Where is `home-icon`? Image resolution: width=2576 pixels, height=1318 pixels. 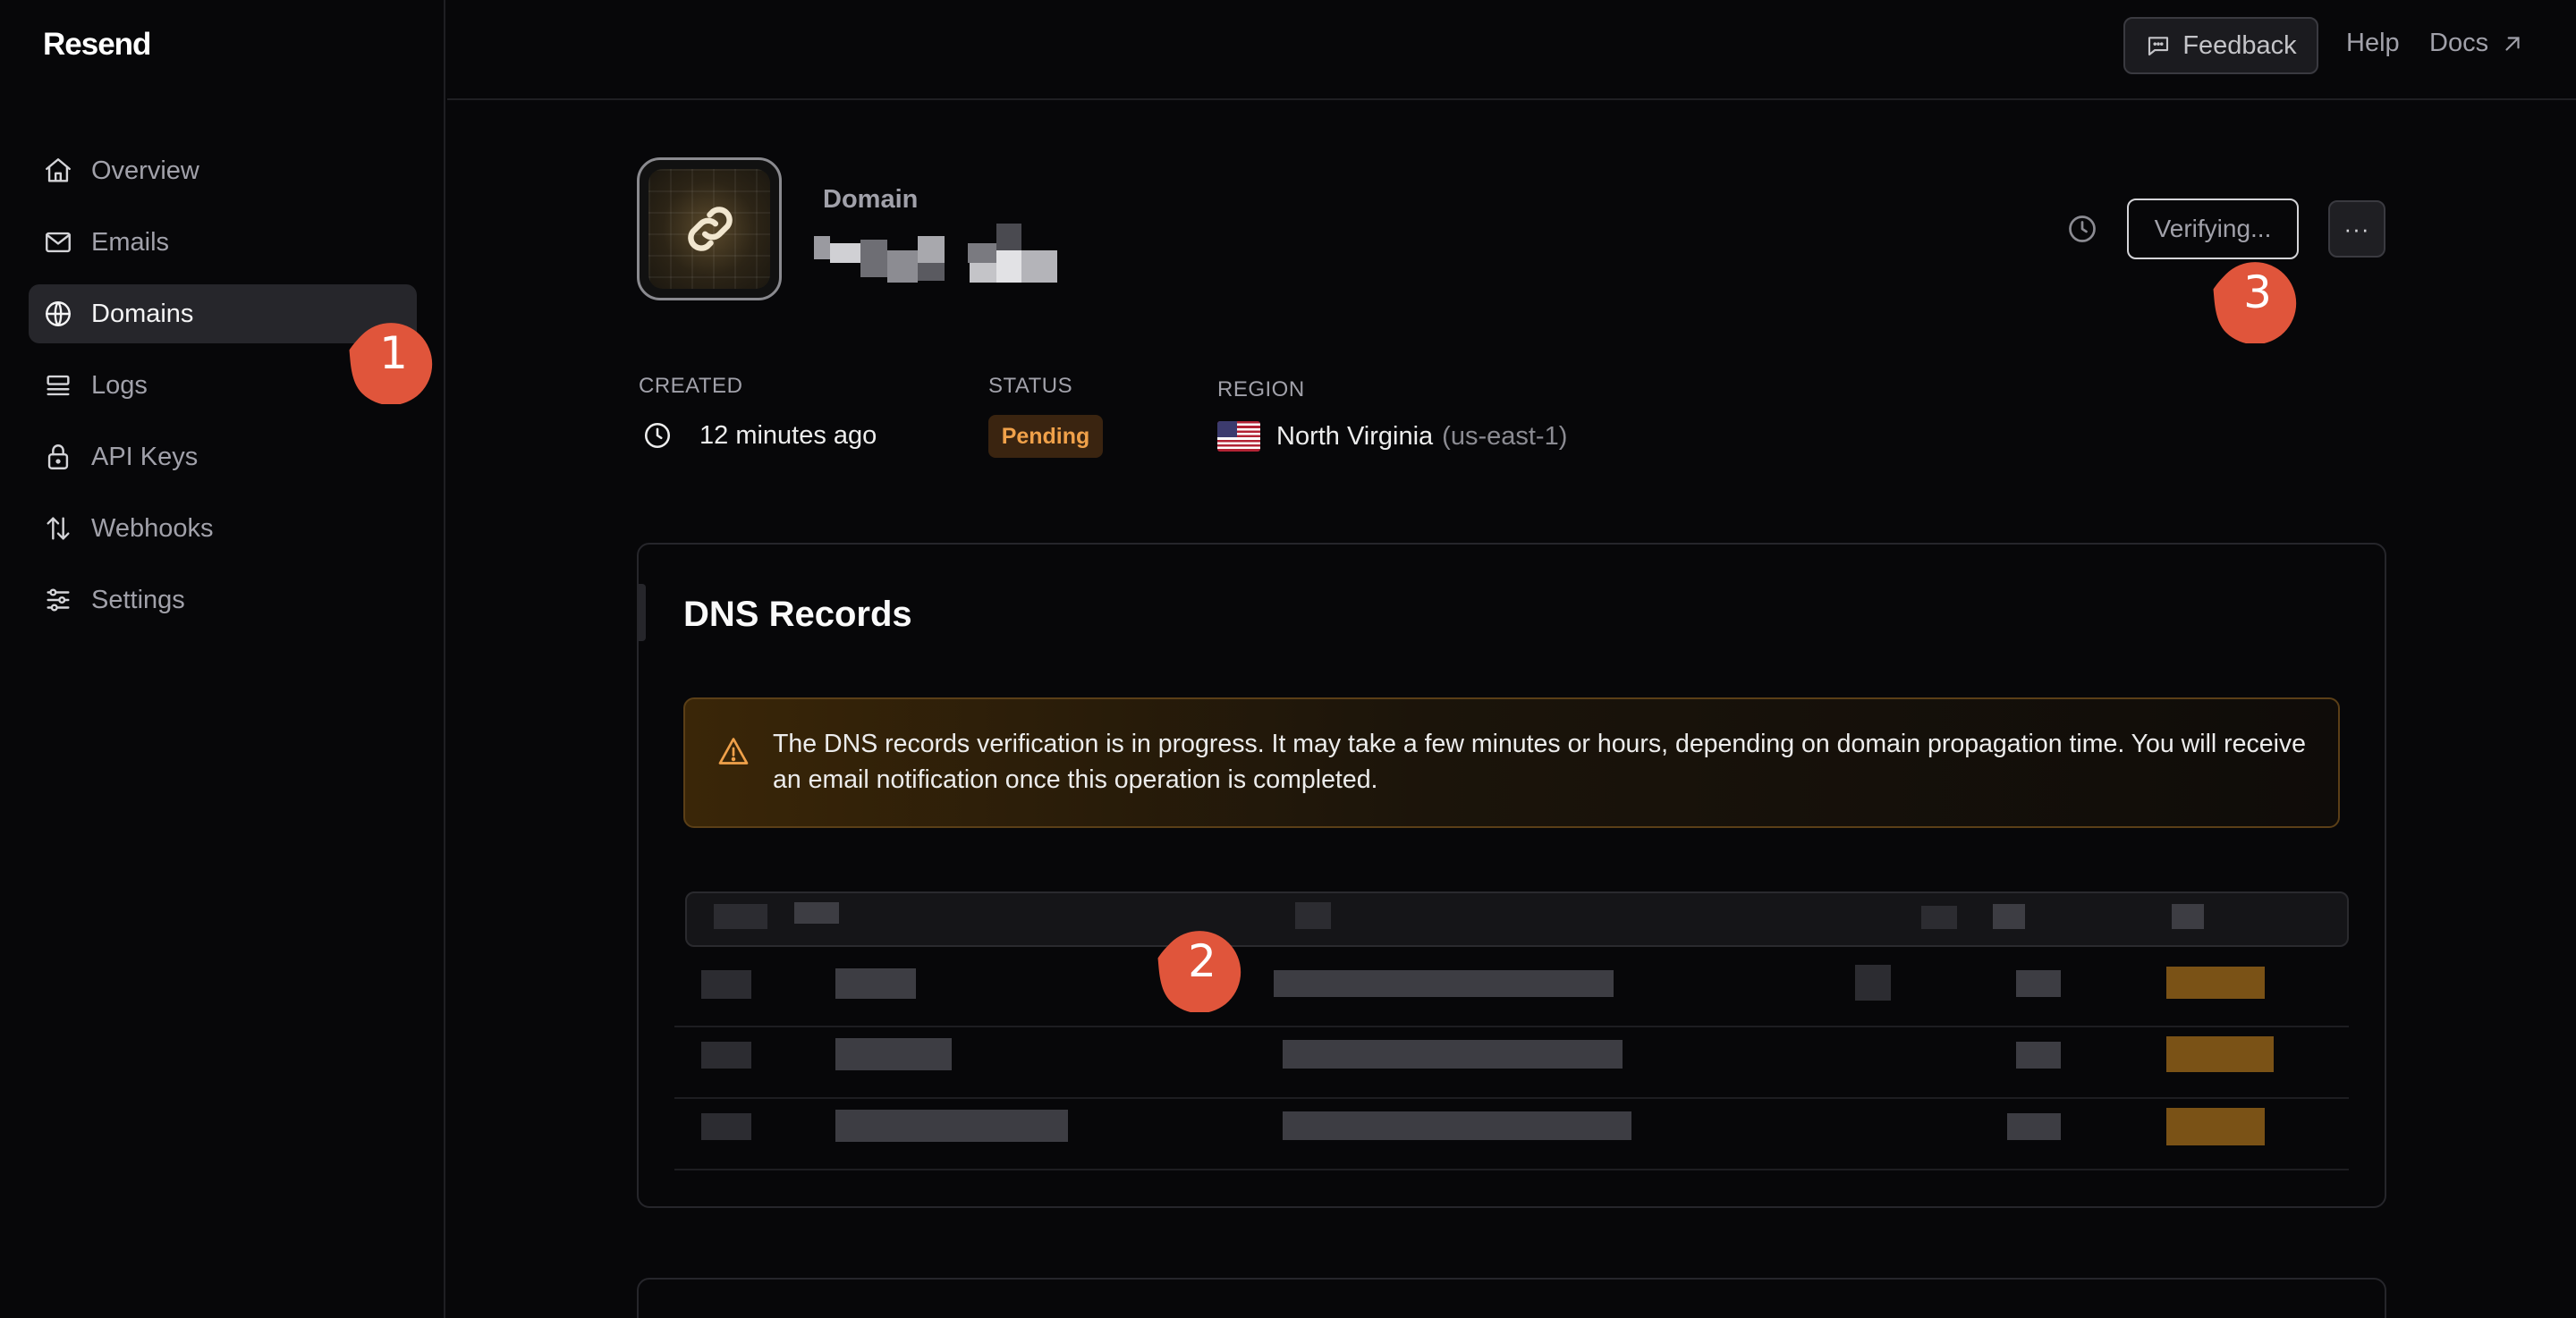
home-icon is located at coordinates (58, 170).